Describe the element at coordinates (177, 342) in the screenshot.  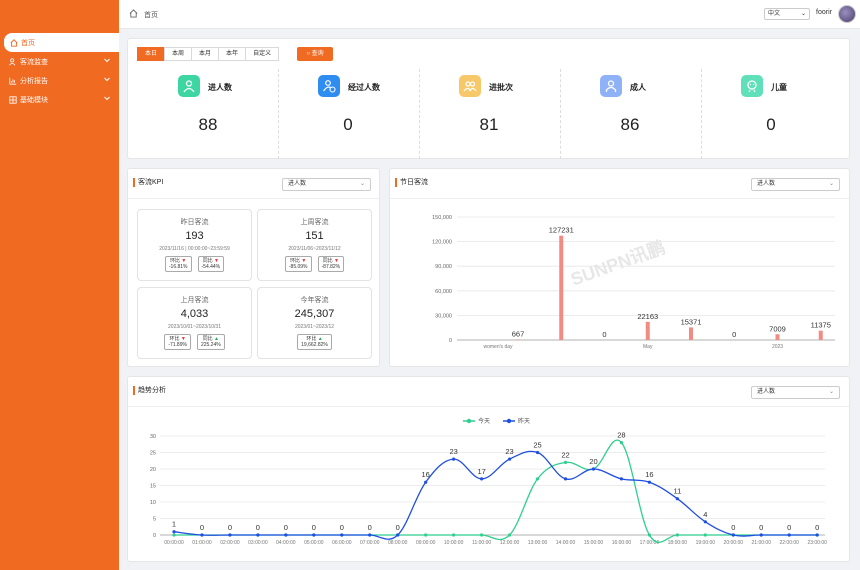
I see `kpi-badge-mom: 环比 ▼ -71.89%` at that location.